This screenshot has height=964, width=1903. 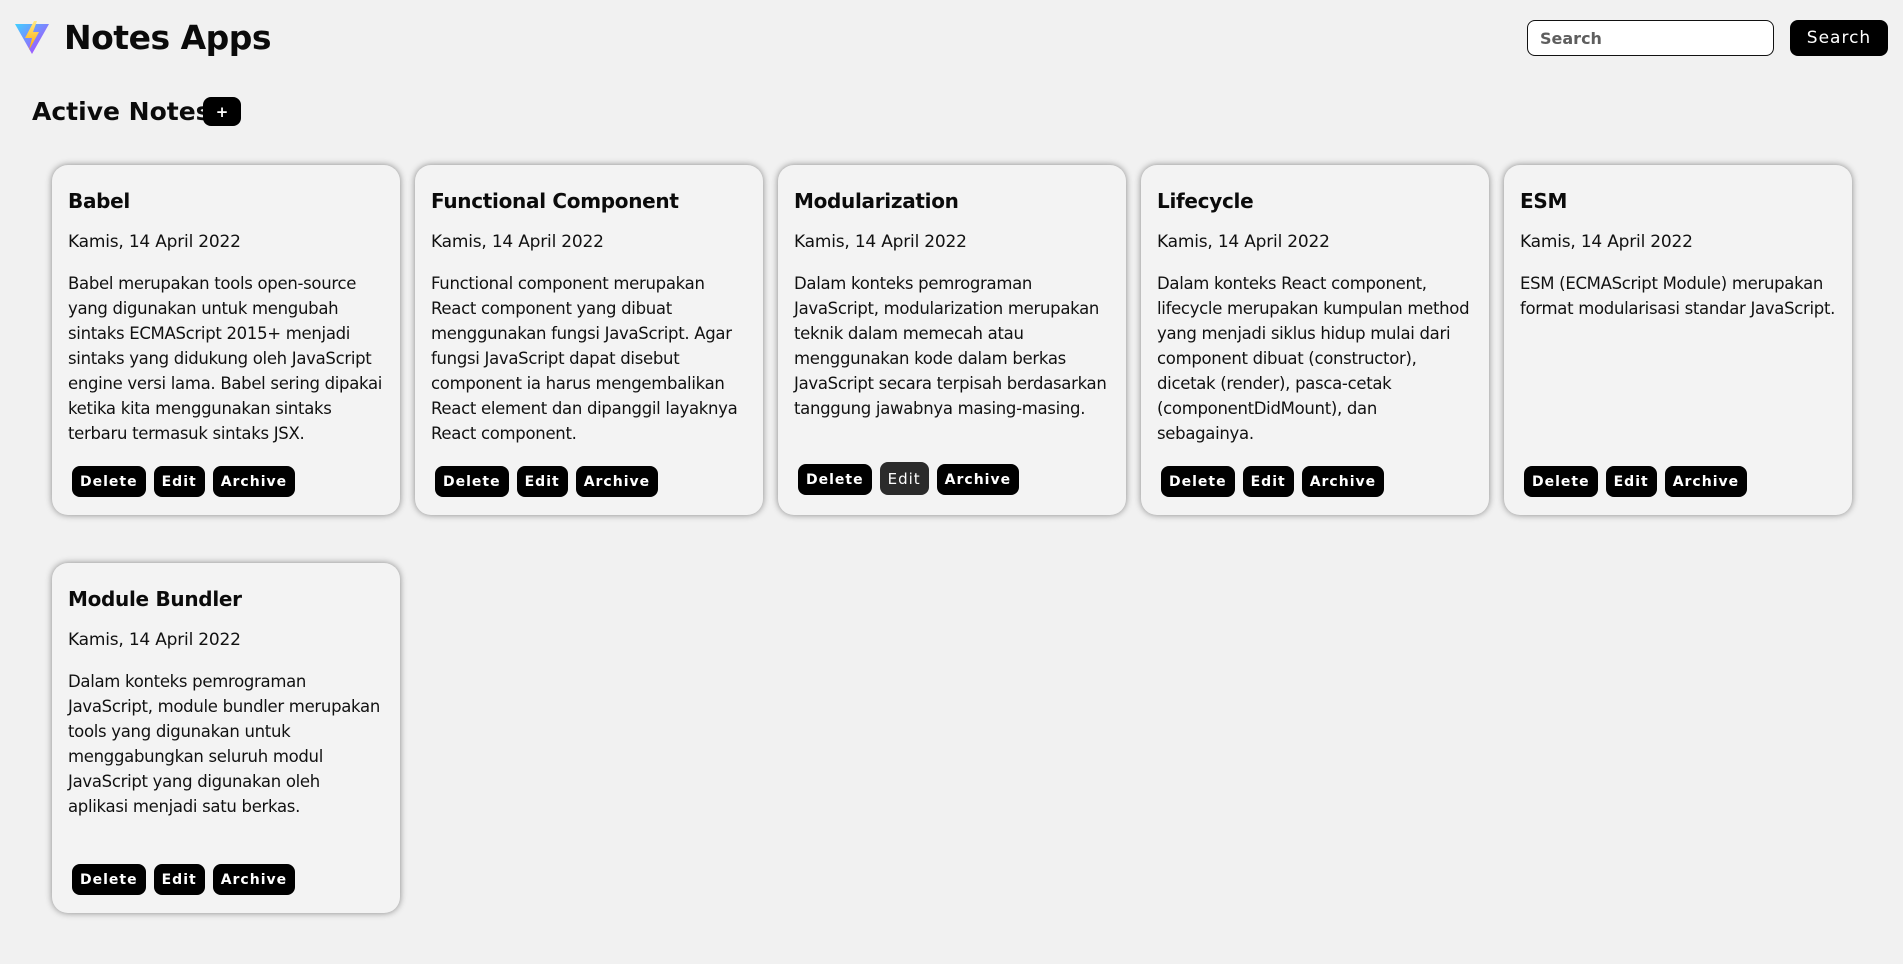 I want to click on note-title: Lifecycle, so click(x=1205, y=201).